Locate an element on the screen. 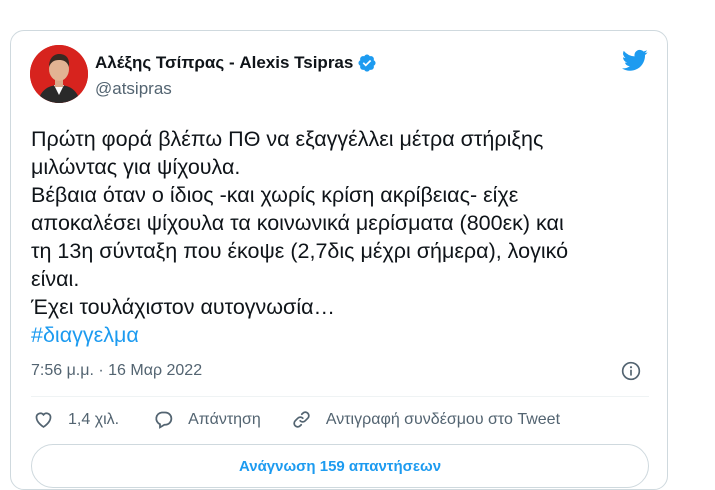  tweet-text-line: μιλώντας για ψίχουλα. is located at coordinates (136, 167).